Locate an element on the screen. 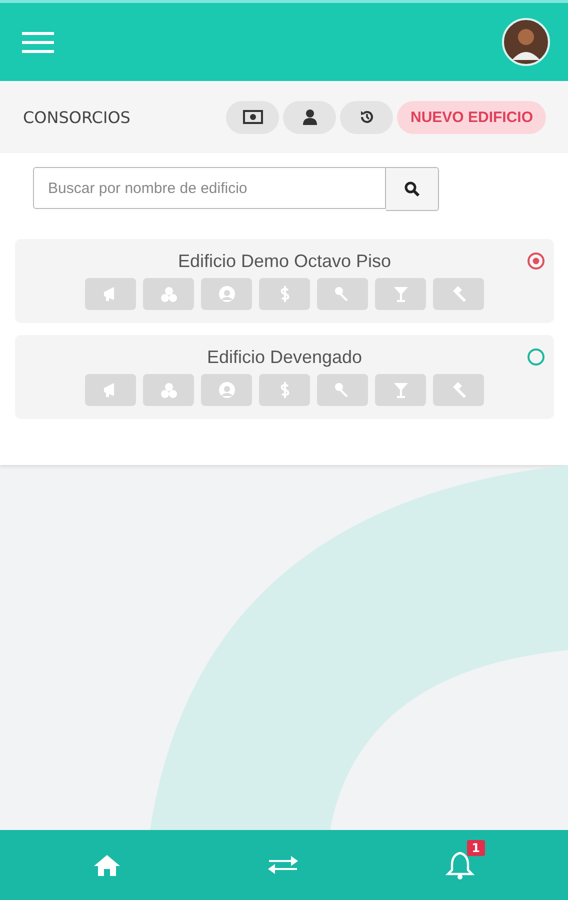 This screenshot has height=900, width=568. history-icon is located at coordinates (366, 117).